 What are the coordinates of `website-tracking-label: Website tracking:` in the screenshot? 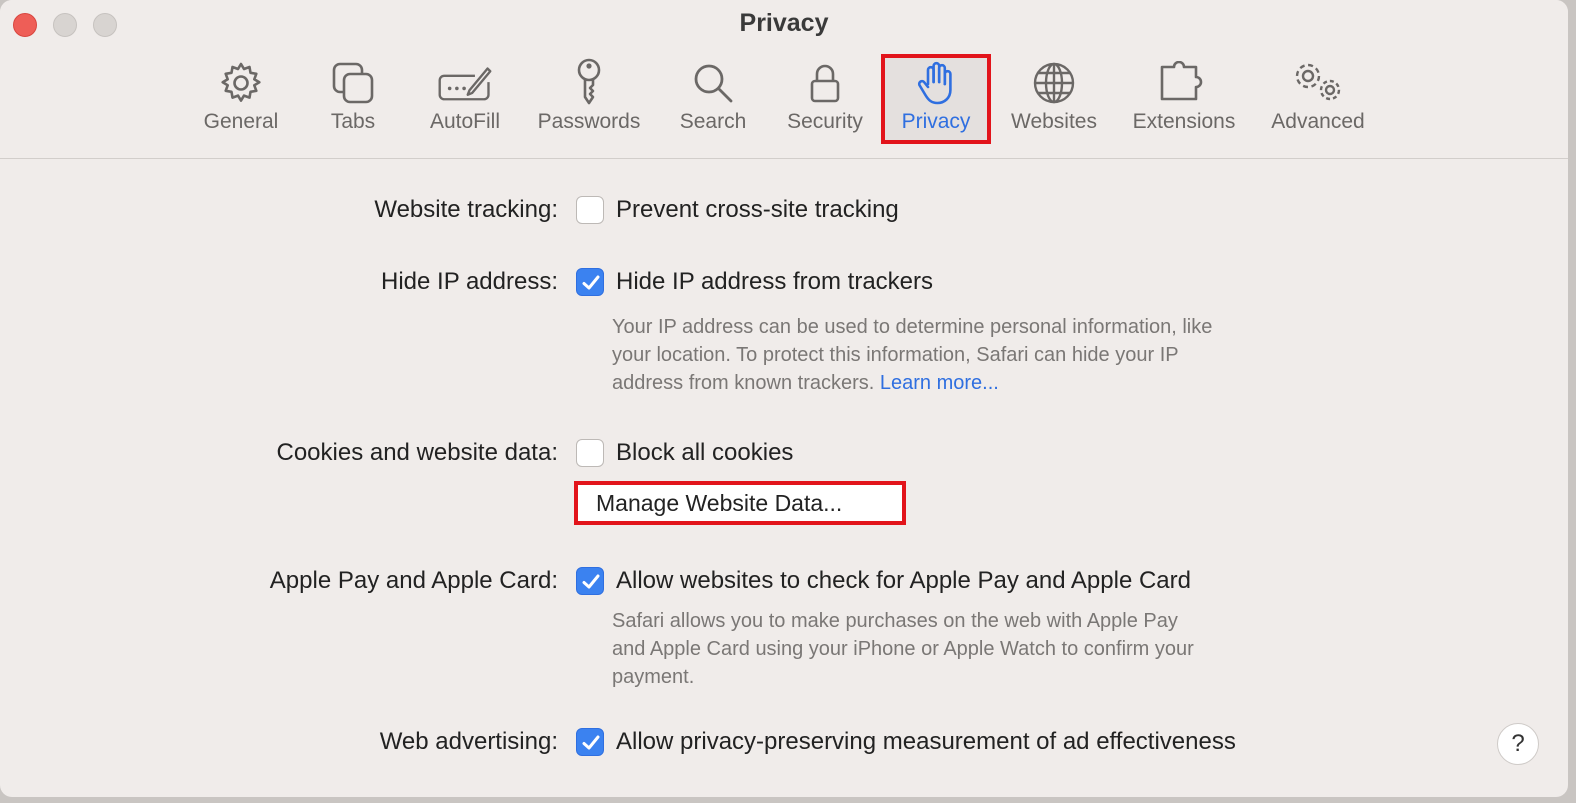 It's located at (466, 209).